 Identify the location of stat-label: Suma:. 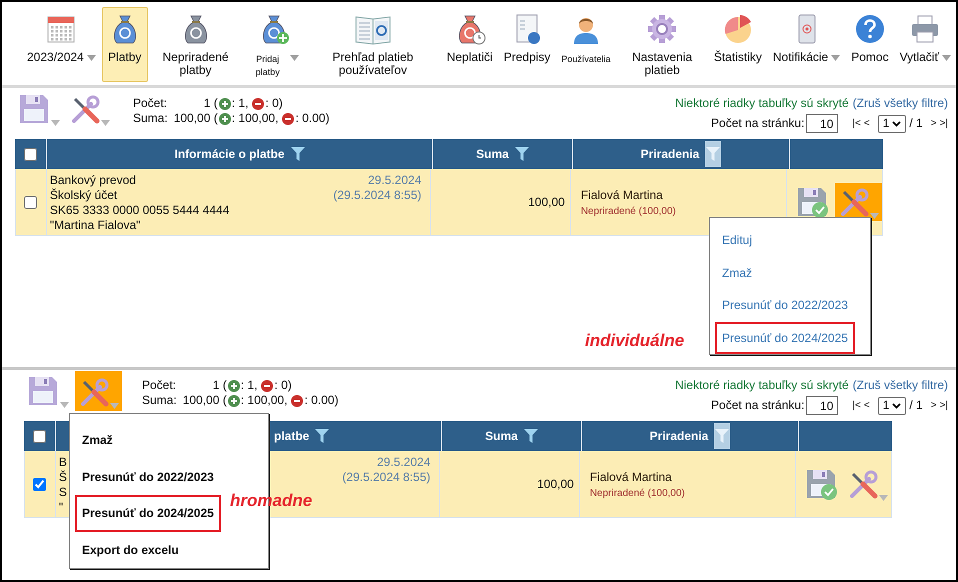
(160, 400).